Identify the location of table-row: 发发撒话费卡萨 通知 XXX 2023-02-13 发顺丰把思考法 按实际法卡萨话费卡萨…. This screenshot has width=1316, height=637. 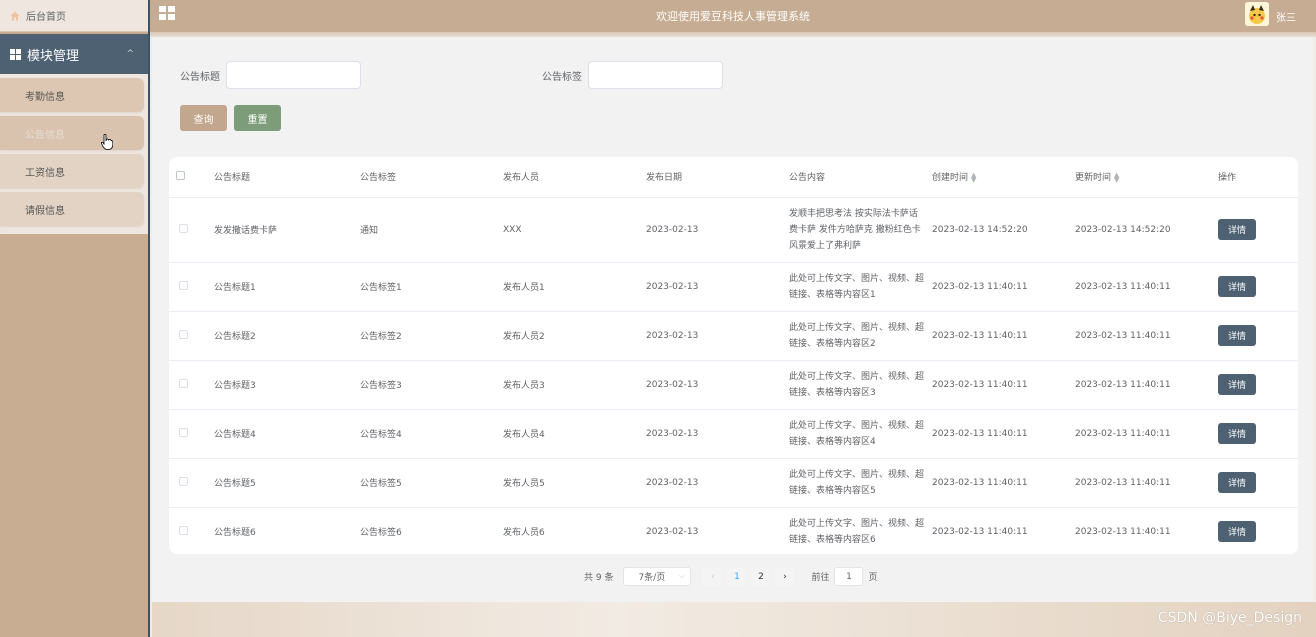
(733, 230).